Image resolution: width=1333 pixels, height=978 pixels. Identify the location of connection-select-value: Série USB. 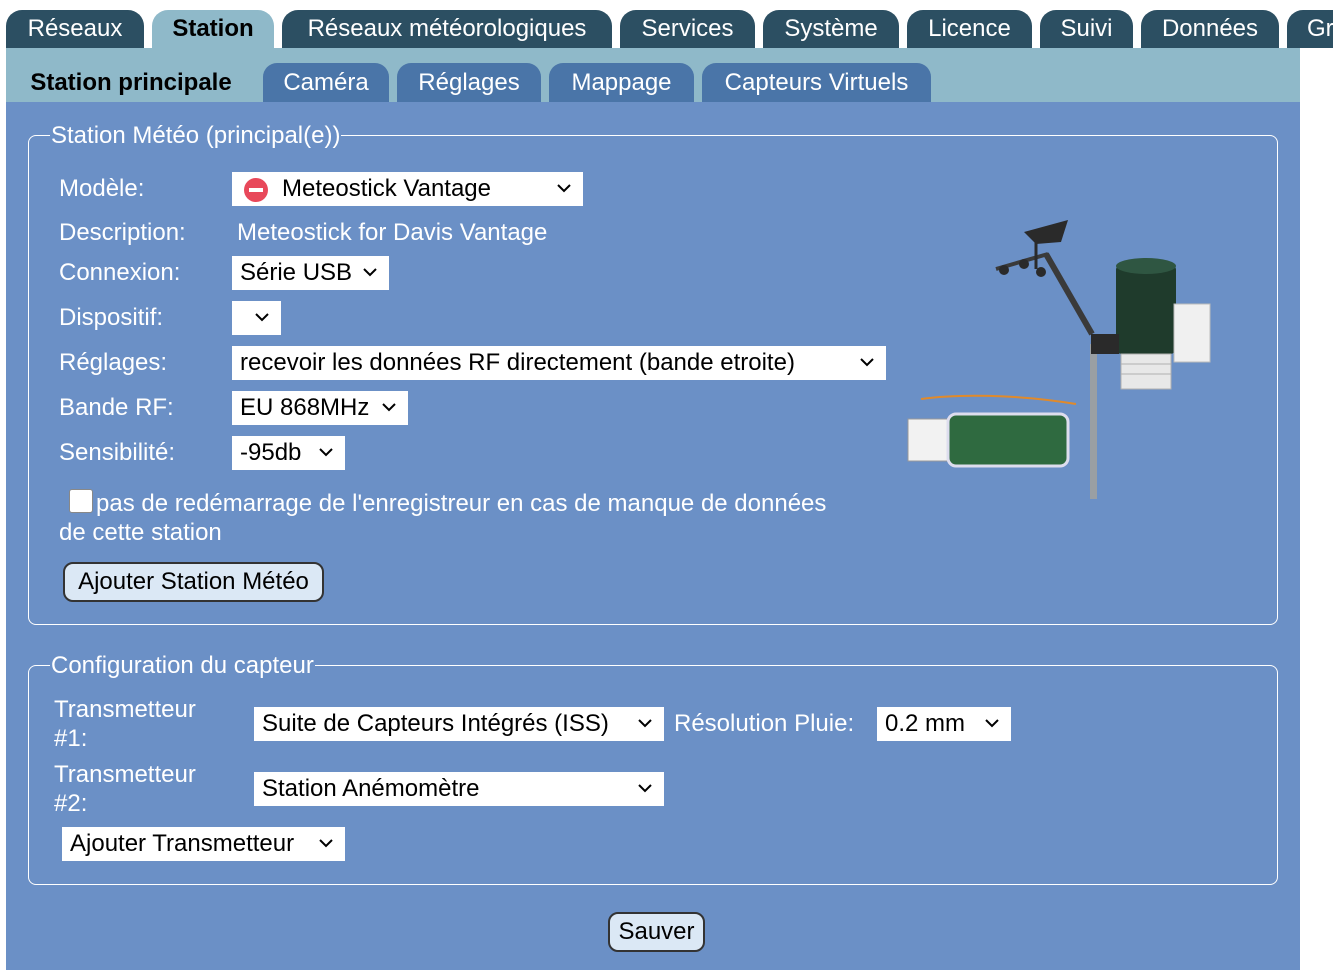
(296, 272).